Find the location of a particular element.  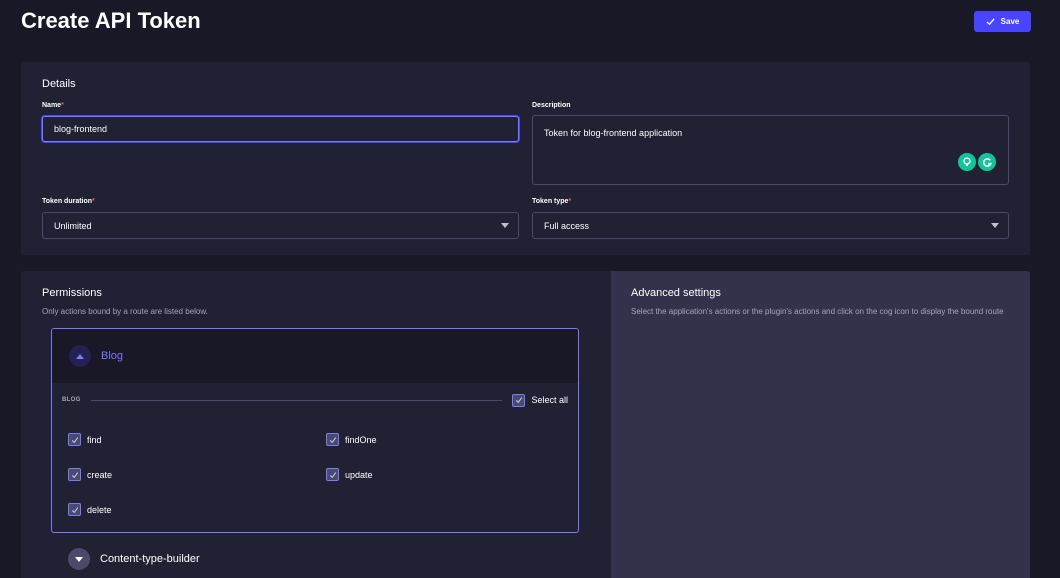

permission-delete-checkbox: delete is located at coordinates (90, 509).